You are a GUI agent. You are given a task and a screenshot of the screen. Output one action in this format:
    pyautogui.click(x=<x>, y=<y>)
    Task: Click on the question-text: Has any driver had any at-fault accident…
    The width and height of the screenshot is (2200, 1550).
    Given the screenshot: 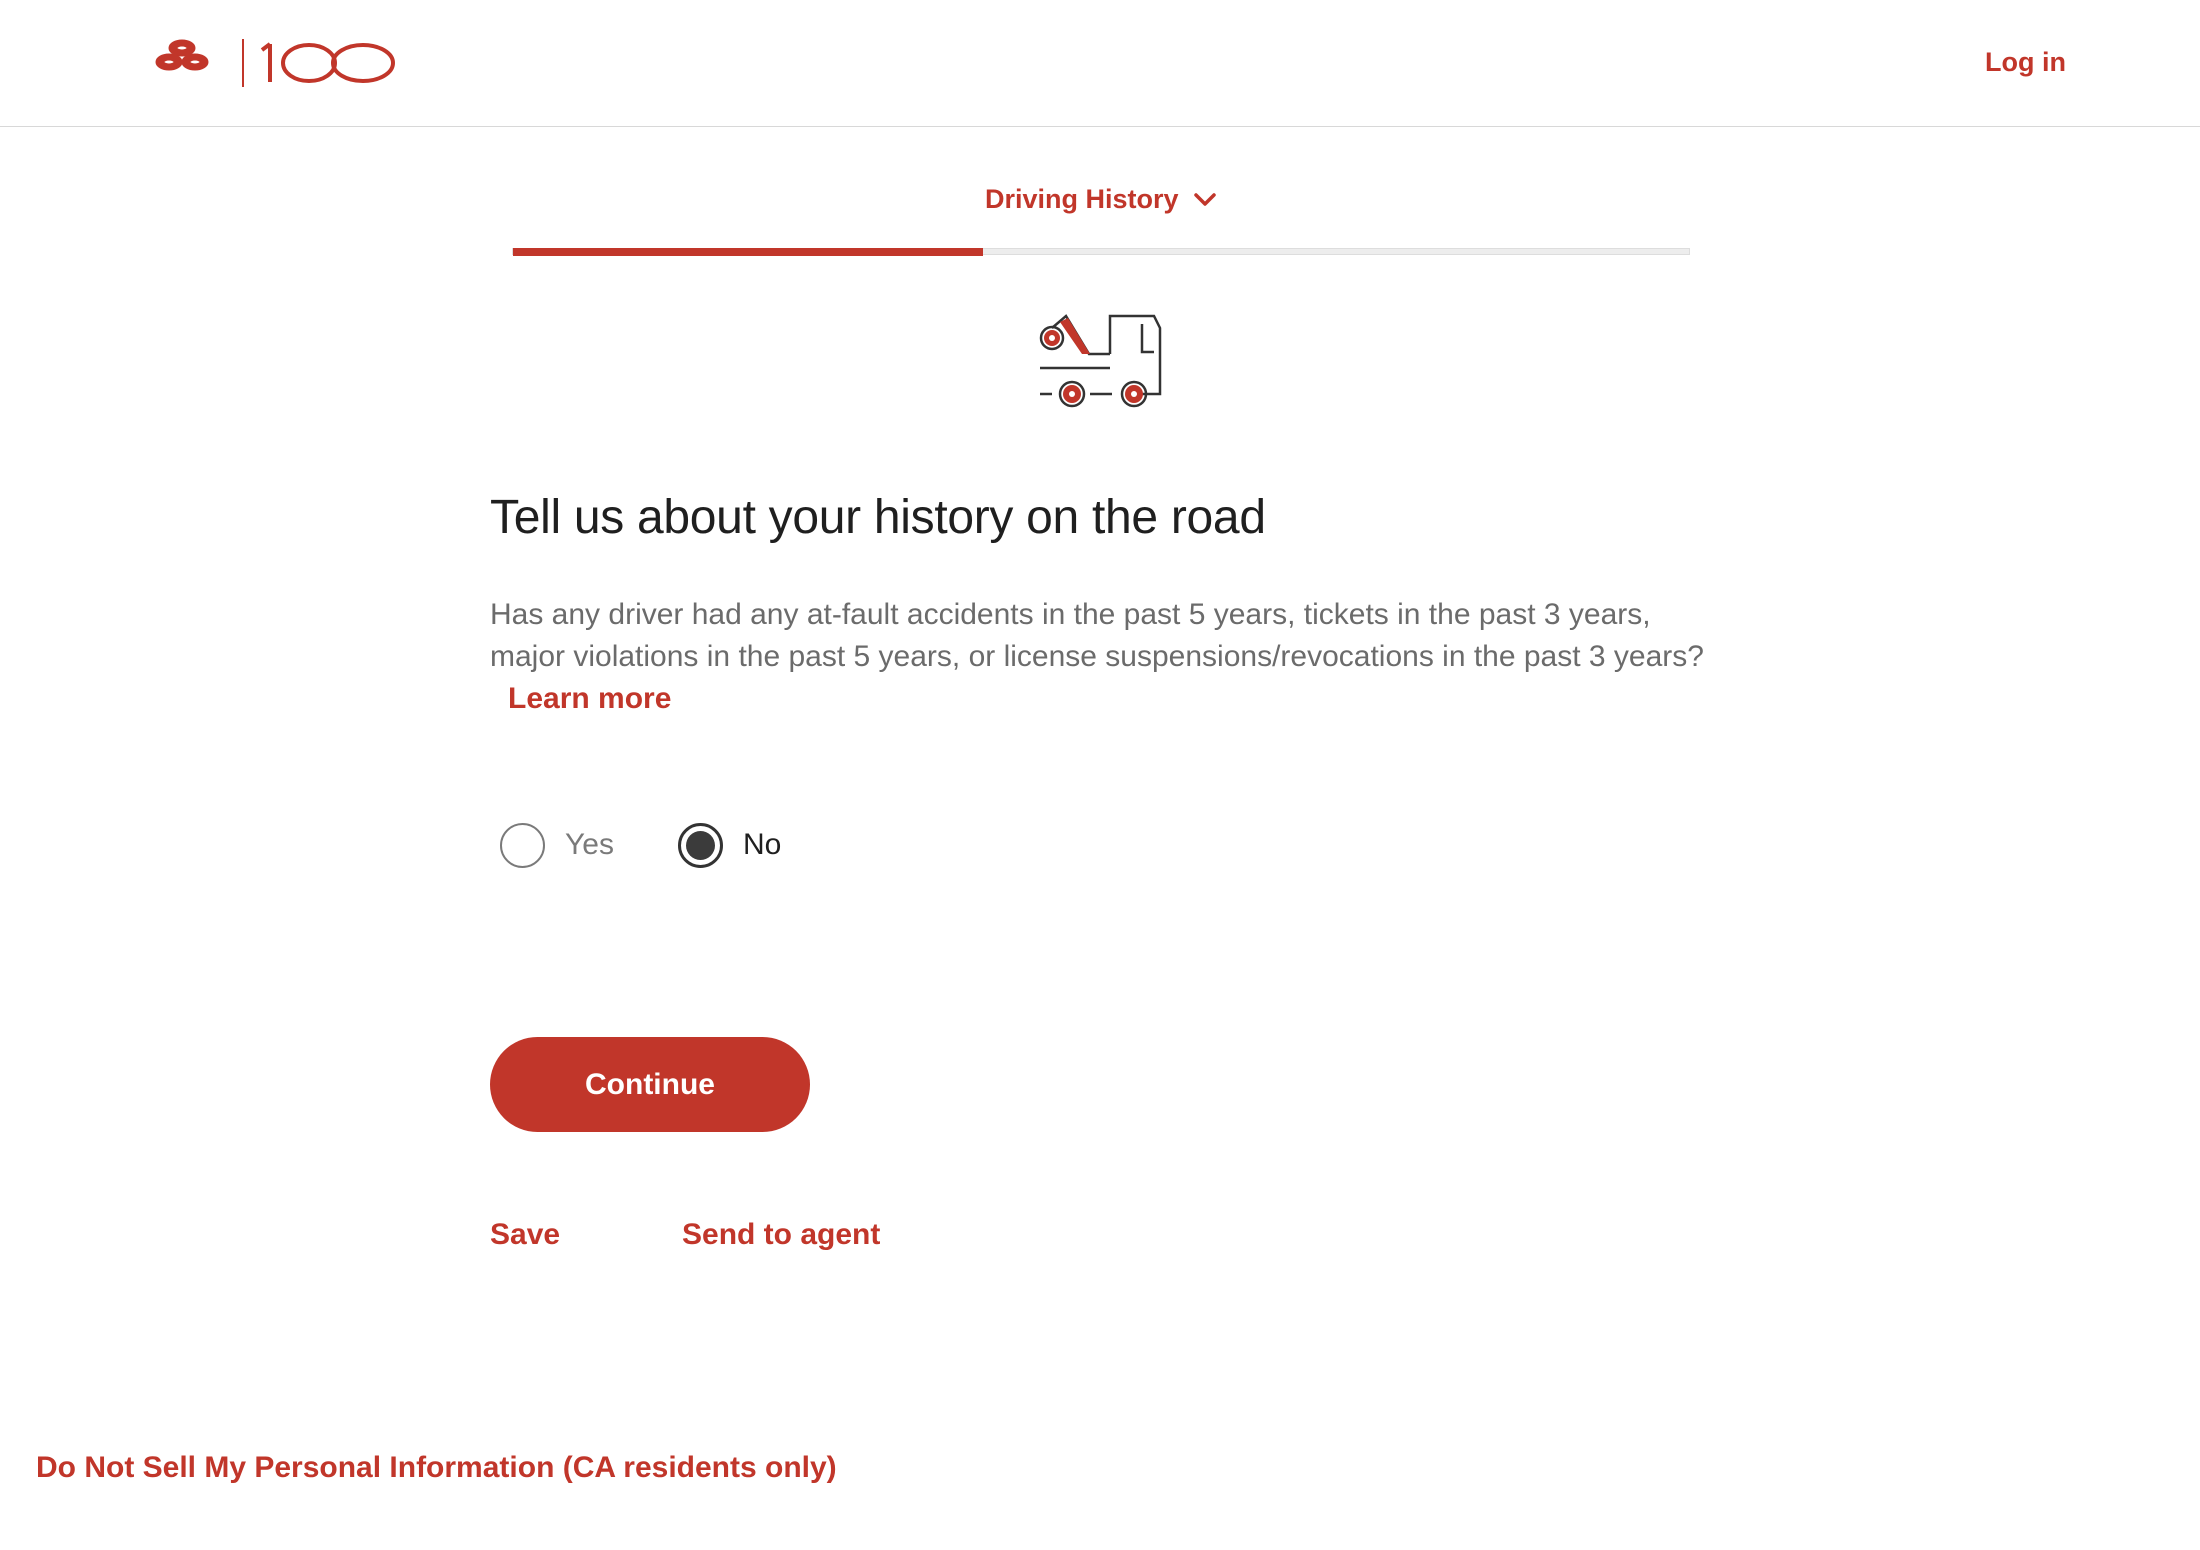 What is the action you would take?
    pyautogui.click(x=1100, y=657)
    